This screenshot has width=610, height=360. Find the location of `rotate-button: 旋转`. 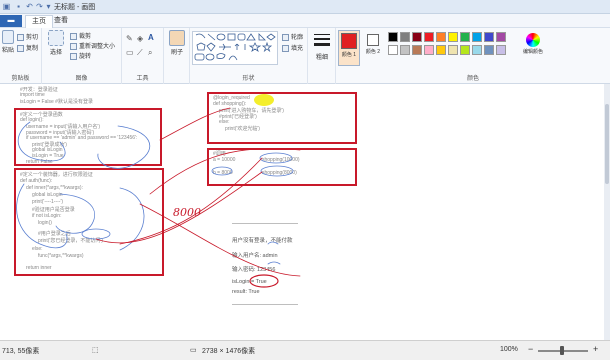

rotate-button: 旋转 is located at coordinates (80, 55).